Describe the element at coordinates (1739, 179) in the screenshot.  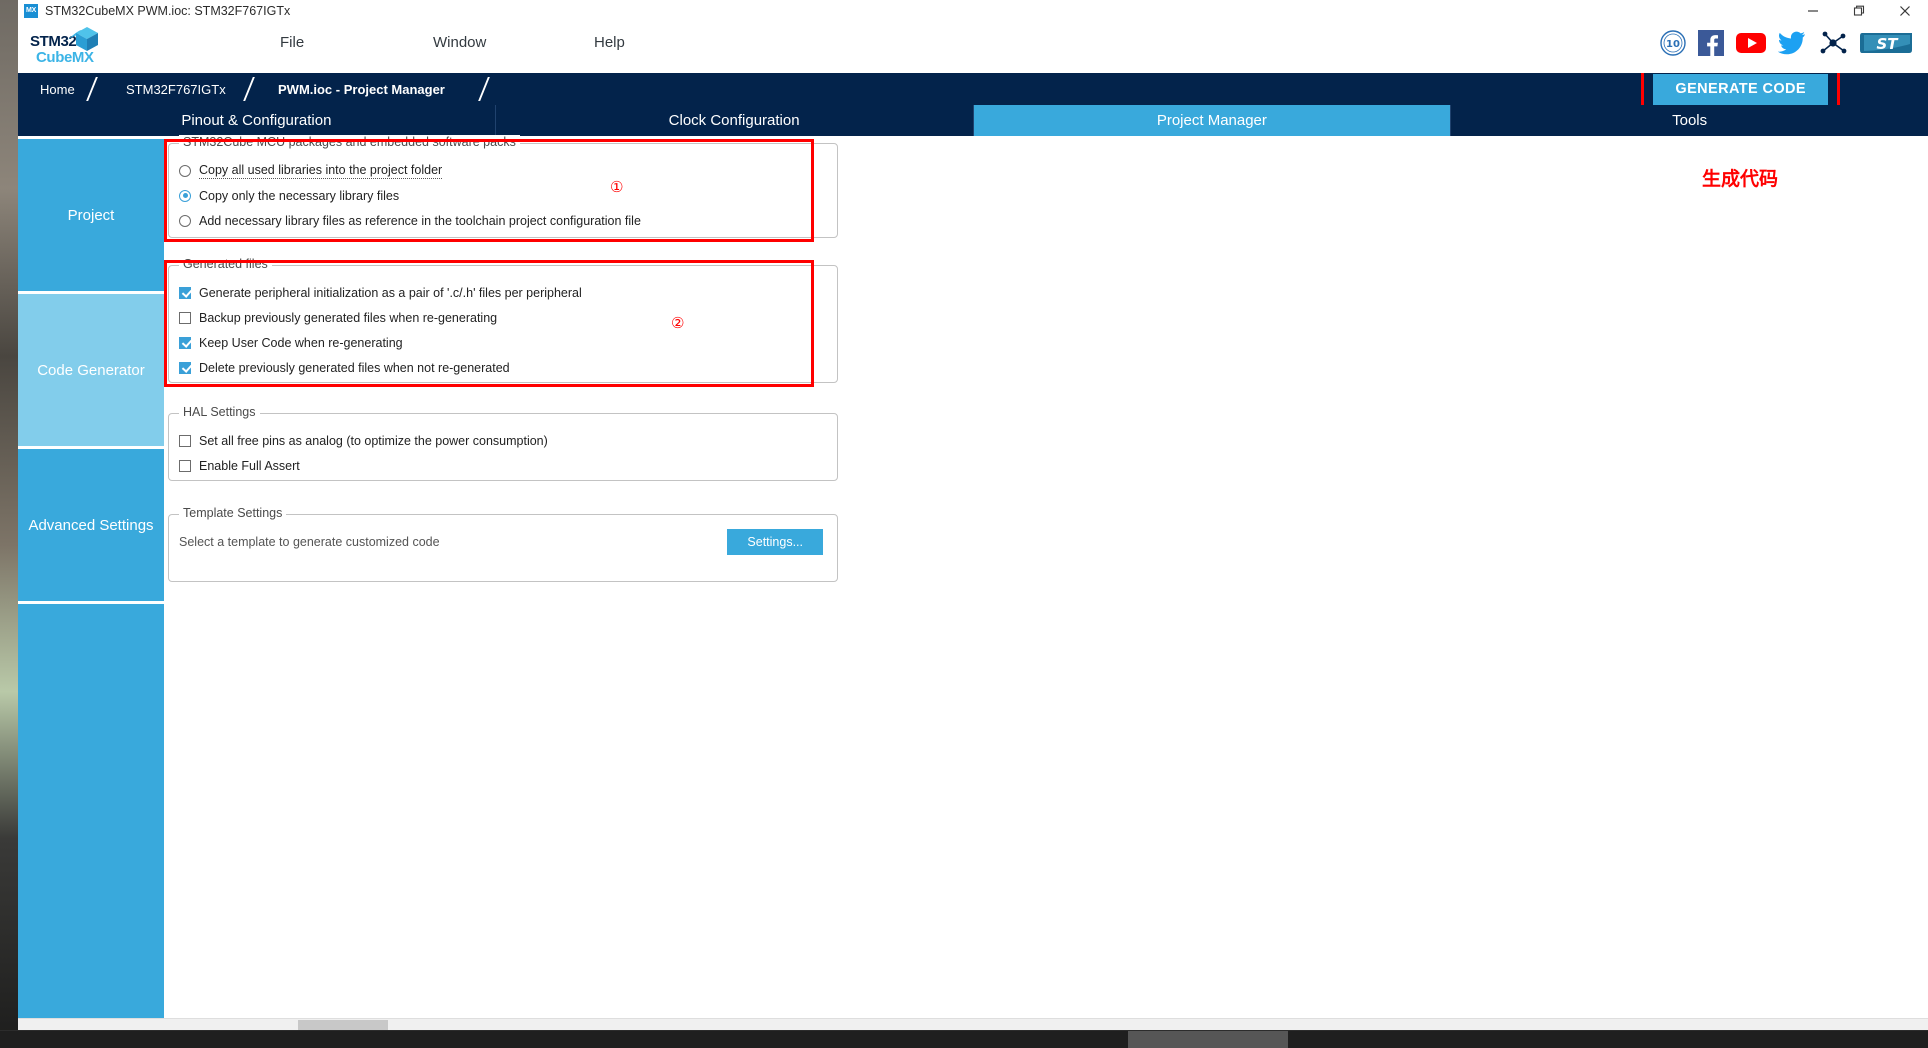
I see `annotation-generate-code-cn: 生成代码` at that location.